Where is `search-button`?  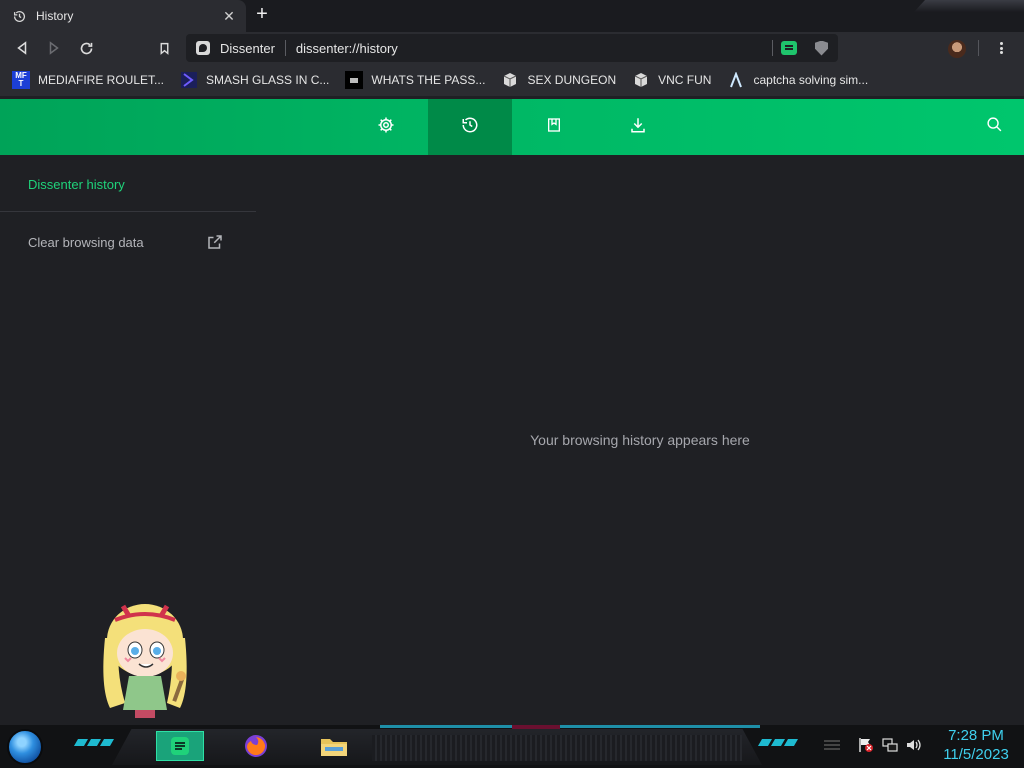 search-button is located at coordinates (988, 127).